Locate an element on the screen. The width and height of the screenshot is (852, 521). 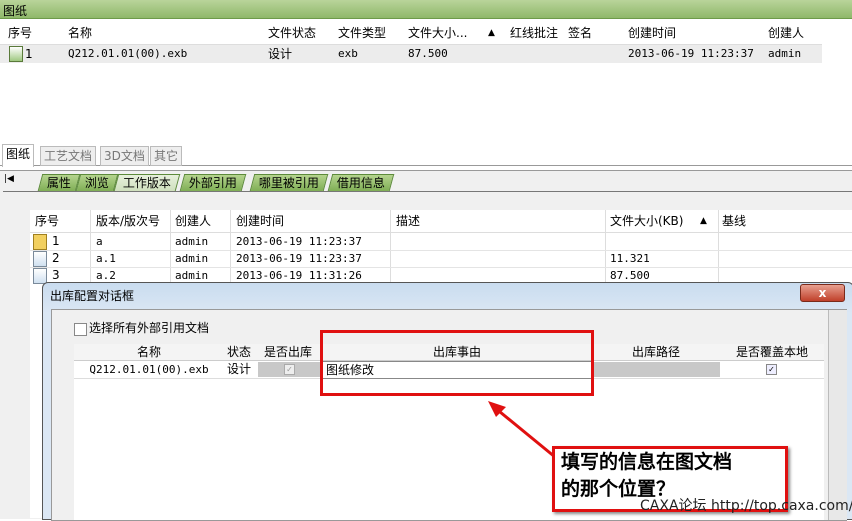
row-no: 2 is located at coordinates (56, 258).